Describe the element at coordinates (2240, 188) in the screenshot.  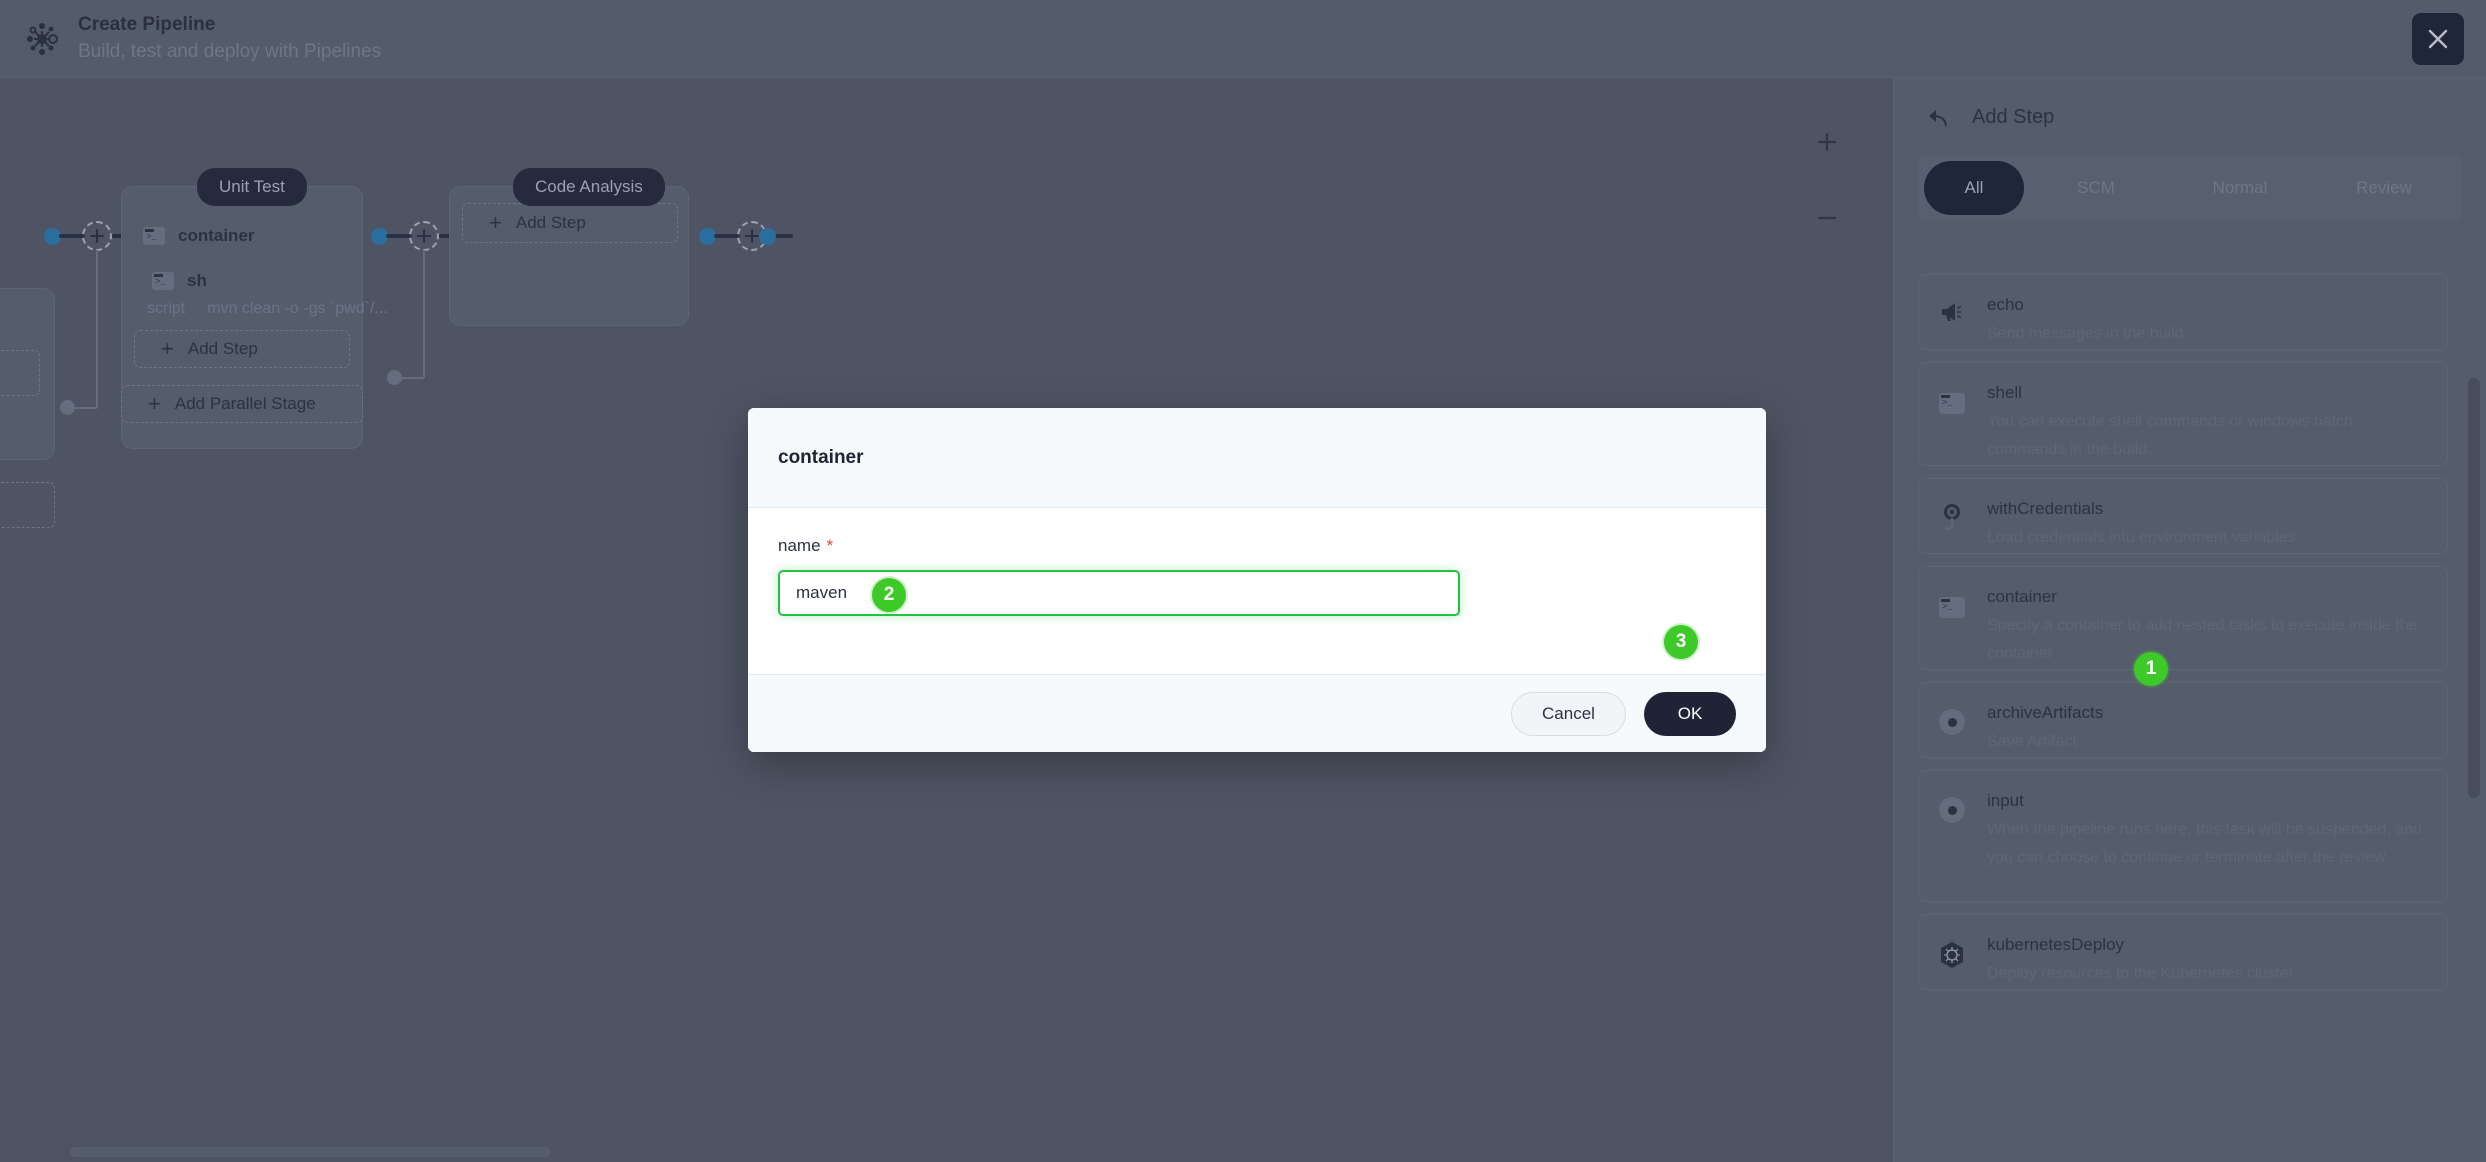
I see `tab-normal: Normal` at that location.